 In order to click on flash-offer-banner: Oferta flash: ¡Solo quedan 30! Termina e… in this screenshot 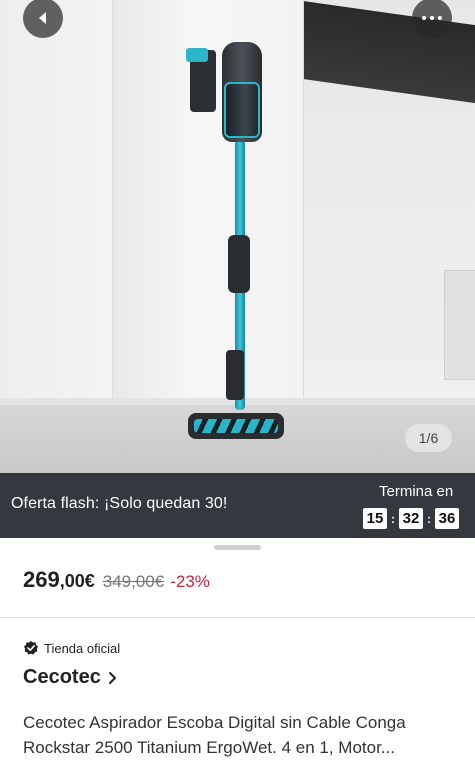, I will do `click(237, 505)`.